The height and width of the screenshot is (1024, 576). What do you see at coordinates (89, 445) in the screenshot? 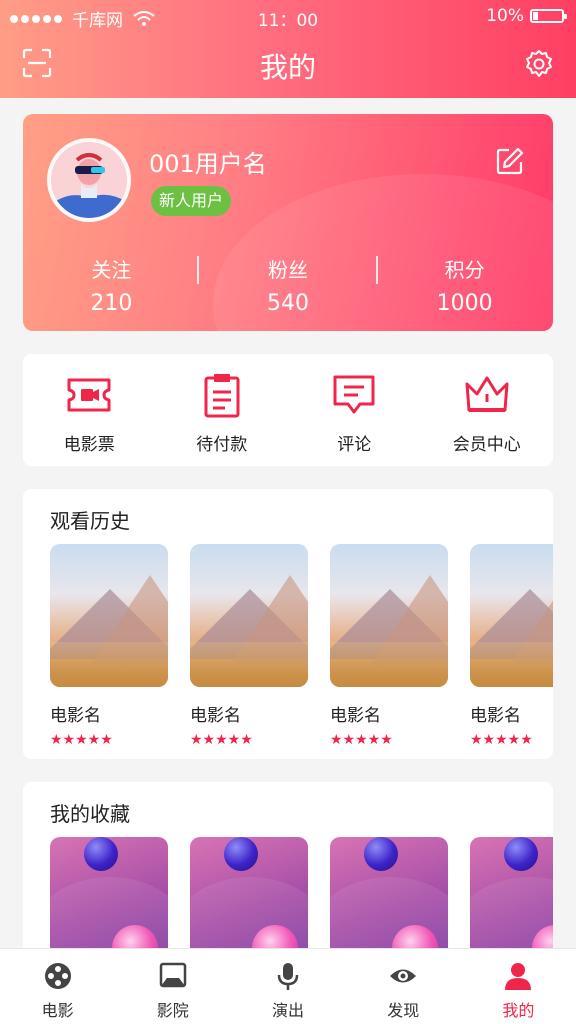
I see `action-label: 电影票` at bounding box center [89, 445].